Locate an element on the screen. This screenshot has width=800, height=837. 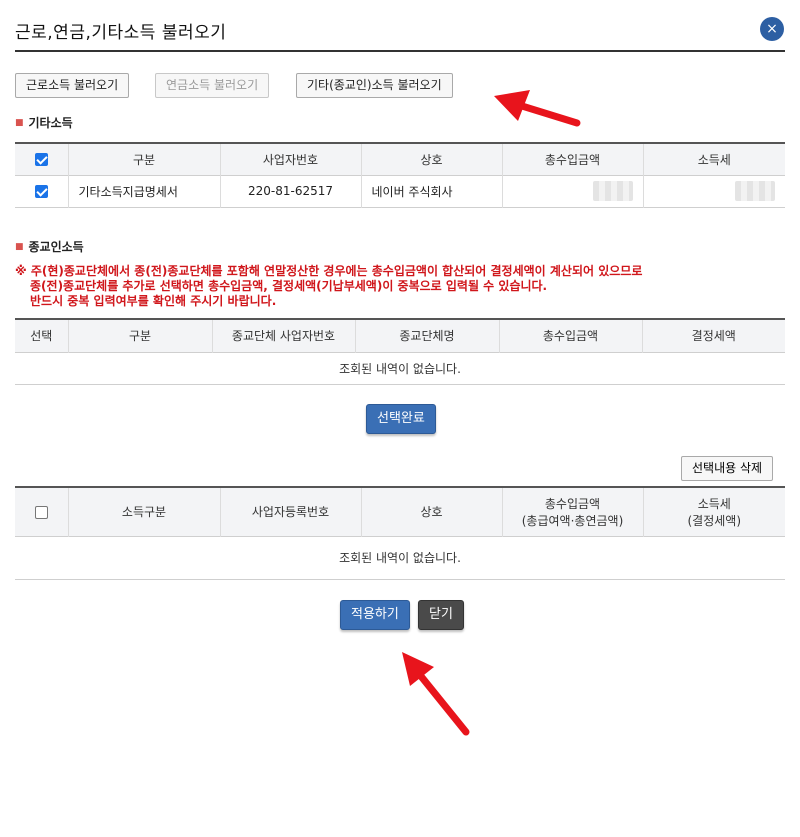
column-header: 결정세액 is located at coordinates (713, 335).